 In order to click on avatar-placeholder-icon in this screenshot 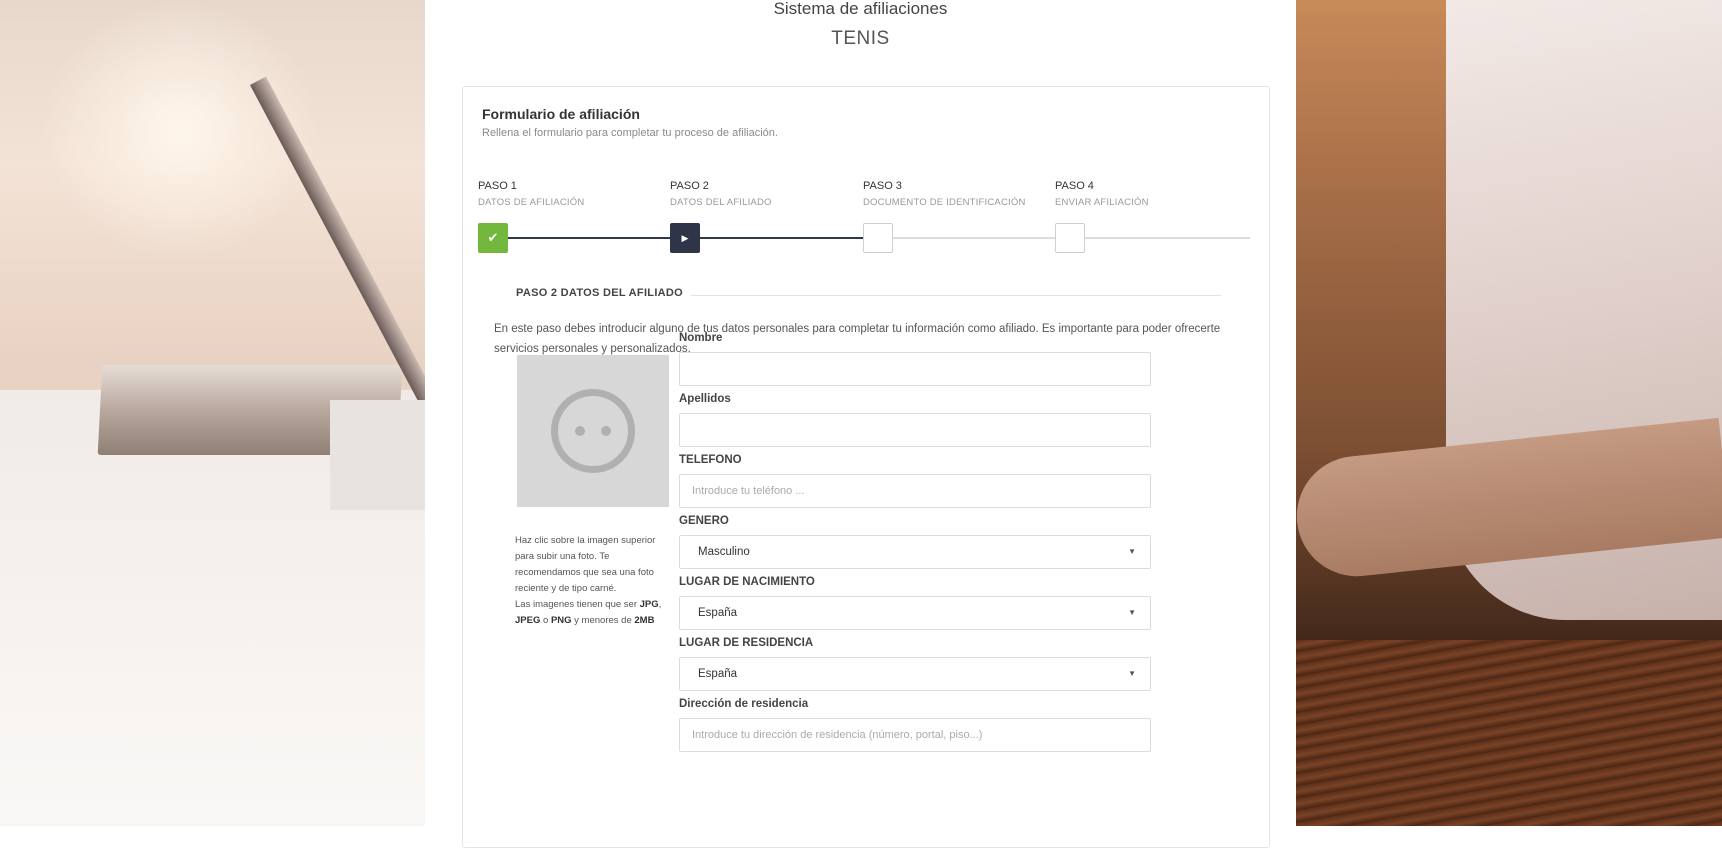, I will do `click(593, 431)`.